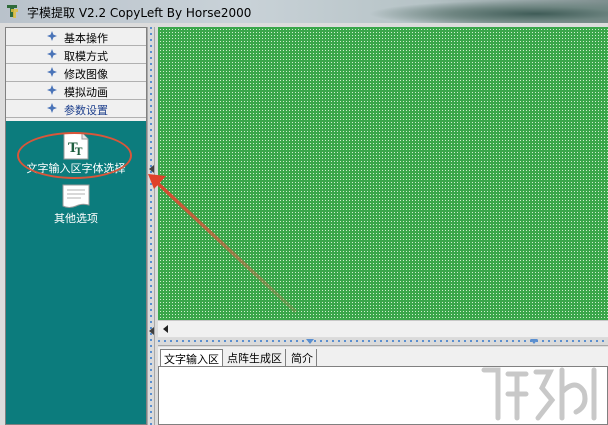  What do you see at coordinates (534, 342) in the screenshot?
I see `collapse-down-icon` at bounding box center [534, 342].